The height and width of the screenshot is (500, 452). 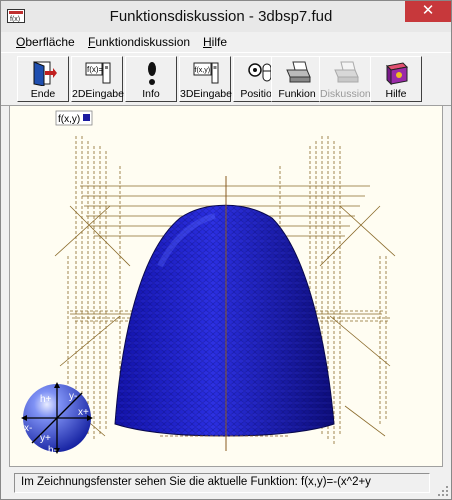 What do you see at coordinates (98, 94) in the screenshot?
I see `eingabe-2d-label: 2DEingabe` at bounding box center [98, 94].